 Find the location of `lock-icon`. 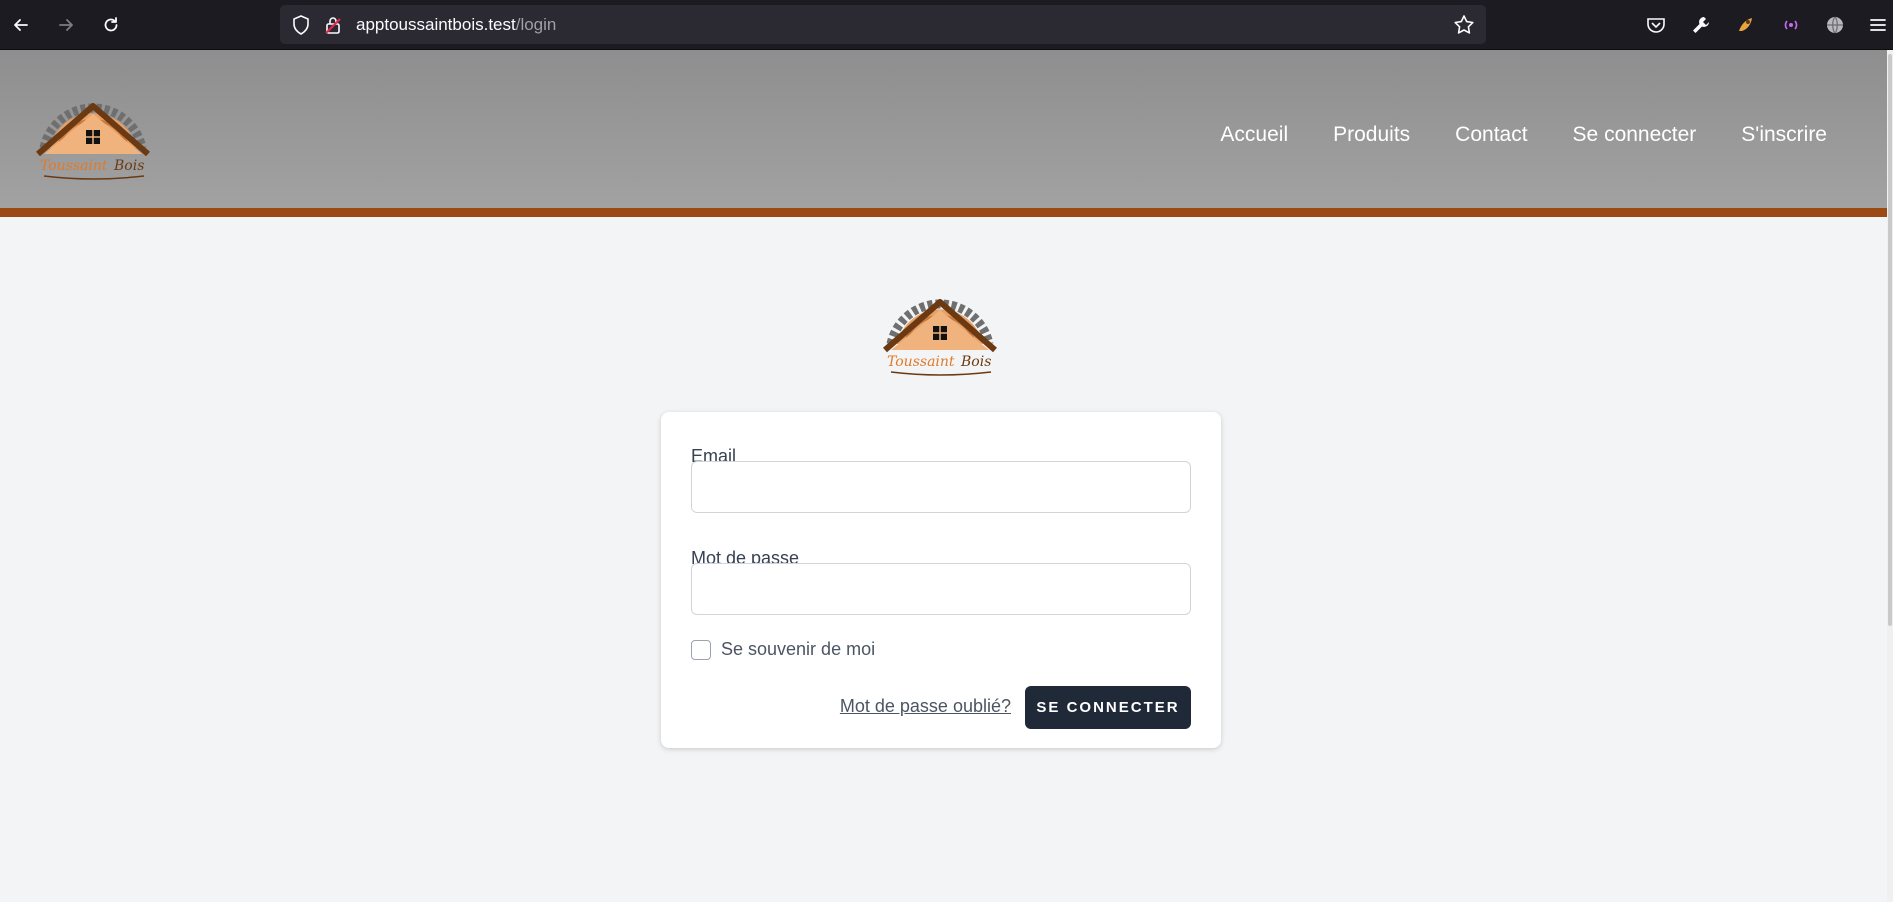

lock-icon is located at coordinates (333, 25).